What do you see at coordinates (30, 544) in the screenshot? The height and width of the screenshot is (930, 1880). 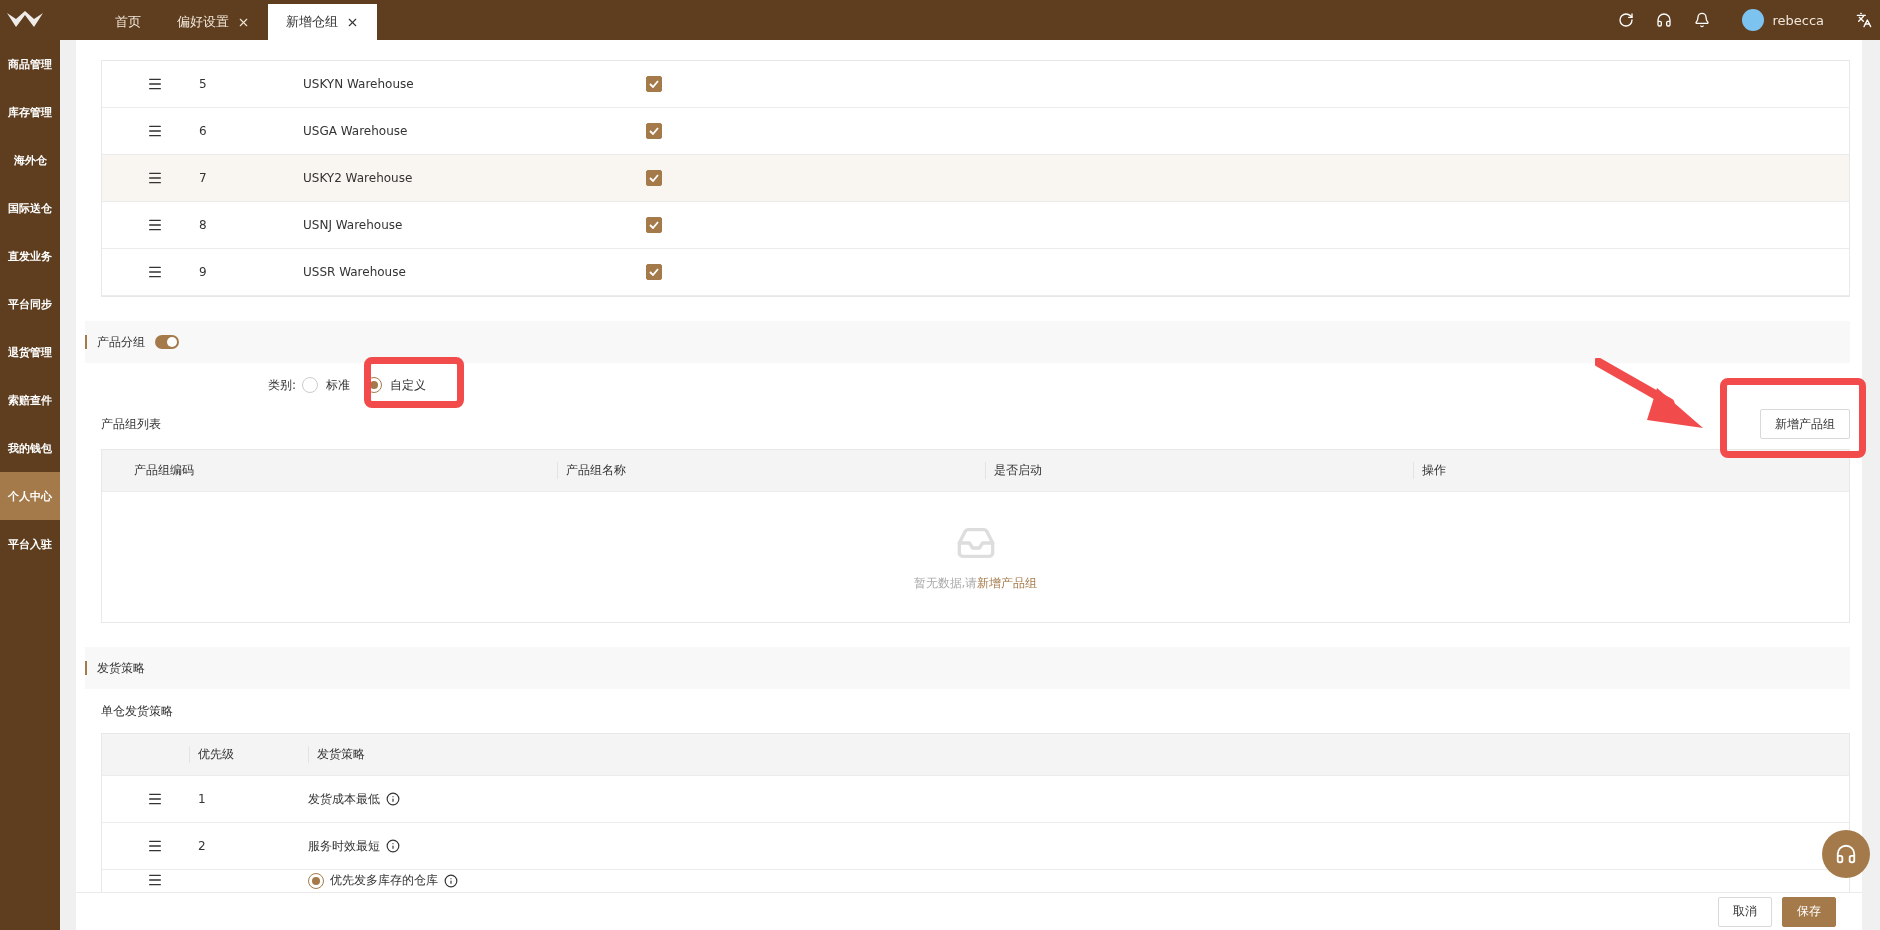 I see `sidebar-item: 平台入驻` at bounding box center [30, 544].